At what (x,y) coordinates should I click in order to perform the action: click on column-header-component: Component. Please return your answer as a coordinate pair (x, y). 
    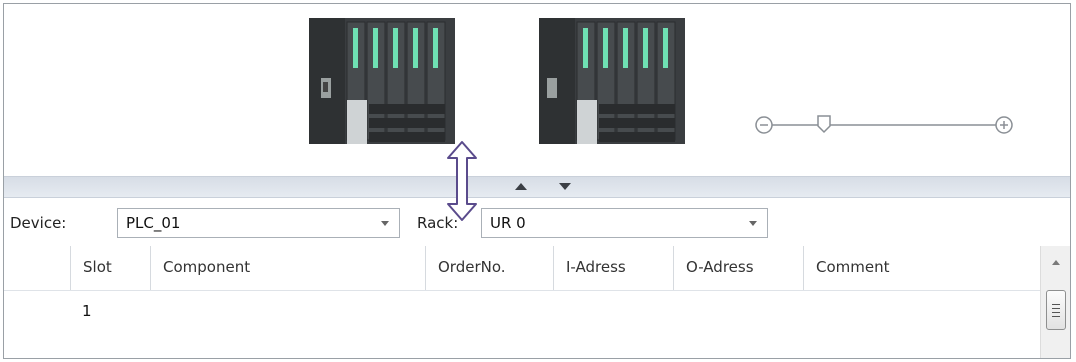
    Looking at the image, I should click on (287, 268).